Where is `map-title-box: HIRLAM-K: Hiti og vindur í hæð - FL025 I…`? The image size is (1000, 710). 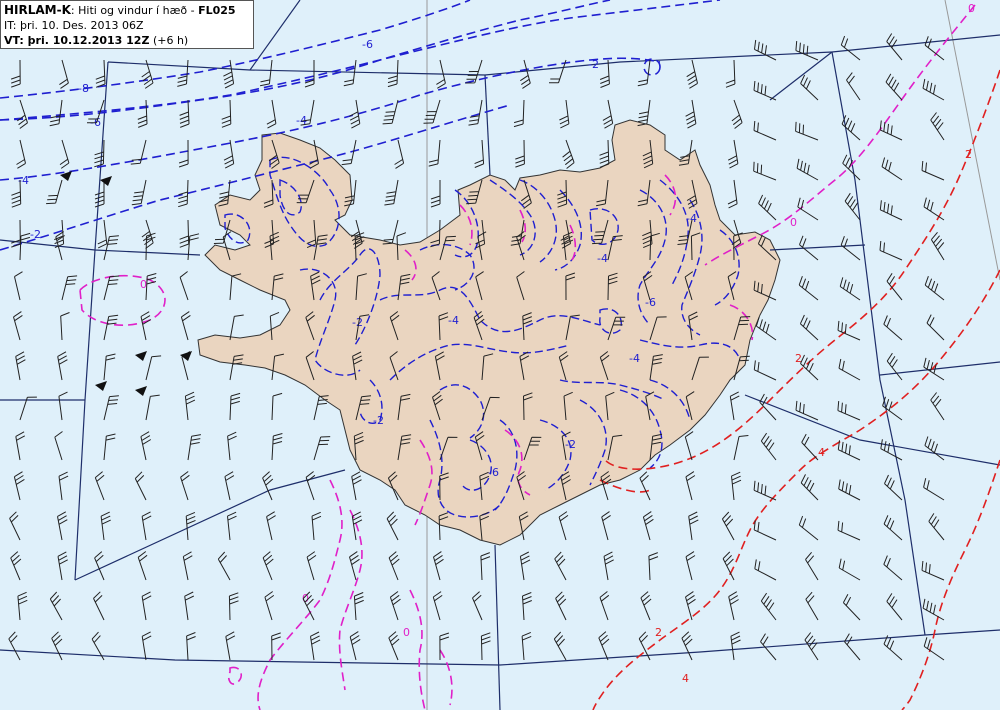 map-title-box: HIRLAM-K: Hiti og vindur í hæð - FL025 I… is located at coordinates (127, 24).